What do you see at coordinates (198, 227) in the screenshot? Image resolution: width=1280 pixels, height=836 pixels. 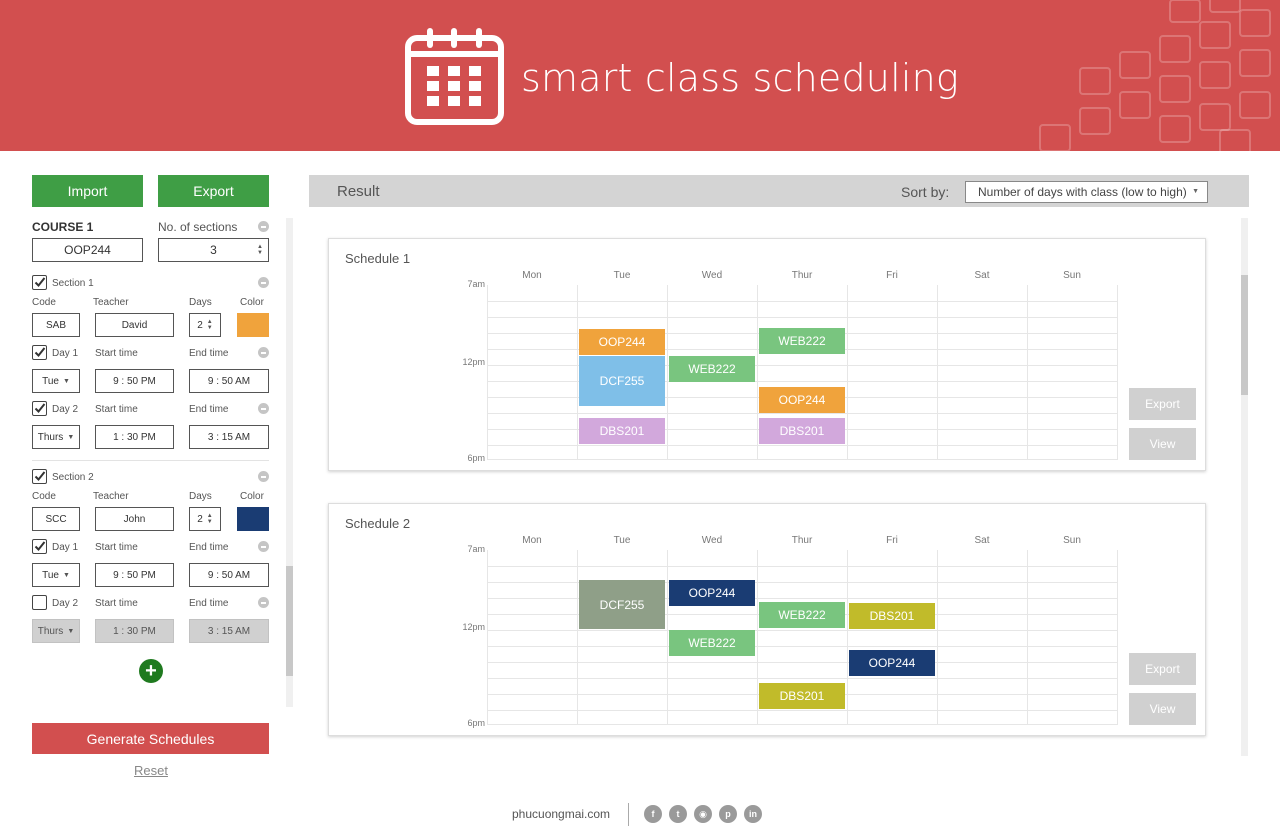 I see `sections-label: No. of sections` at bounding box center [198, 227].